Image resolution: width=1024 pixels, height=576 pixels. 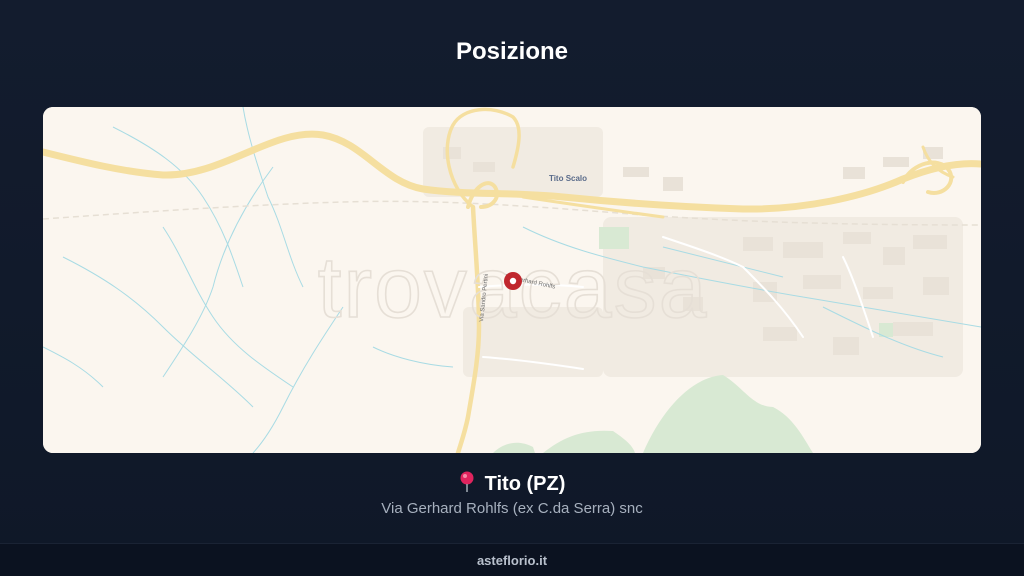 I want to click on page-title: Posizione, so click(x=512, y=51).